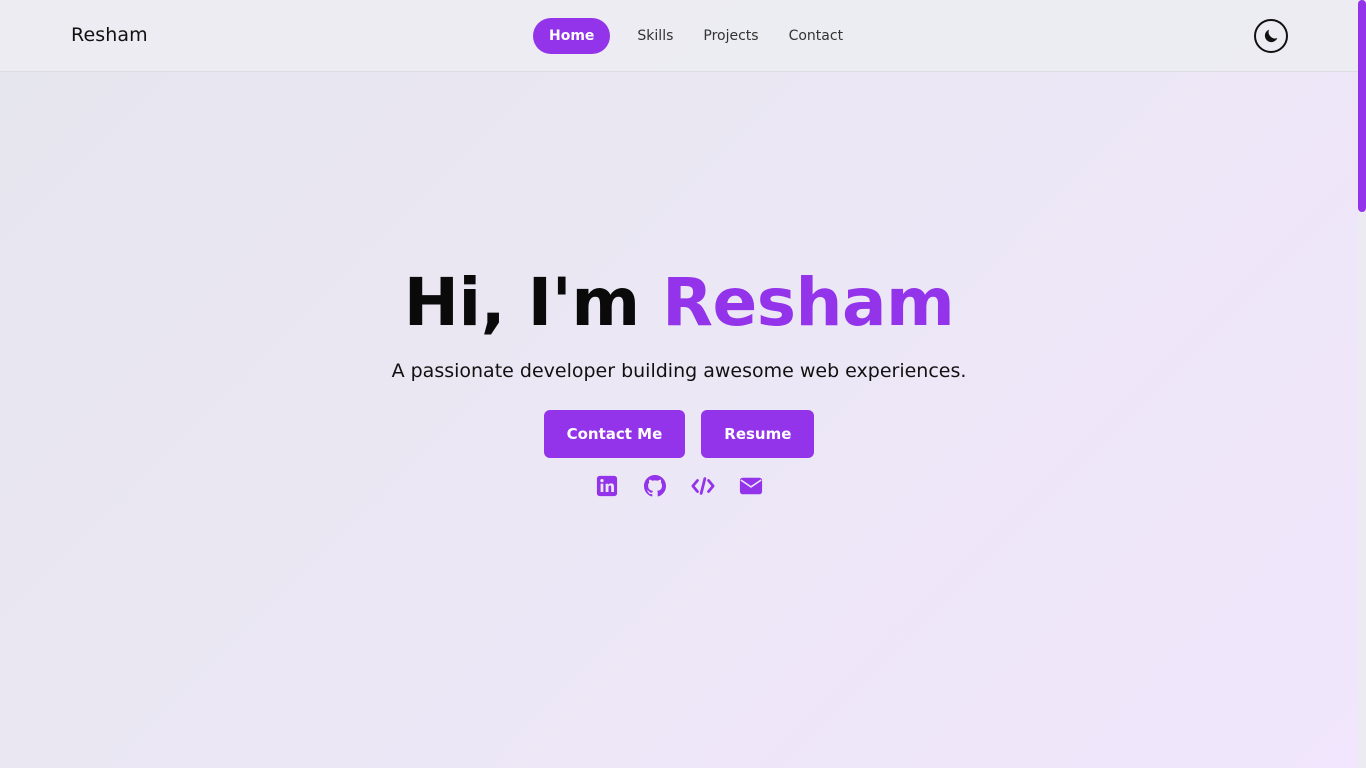 The height and width of the screenshot is (768, 1366). What do you see at coordinates (655, 36) in the screenshot?
I see `nav-skills-link: Skills` at bounding box center [655, 36].